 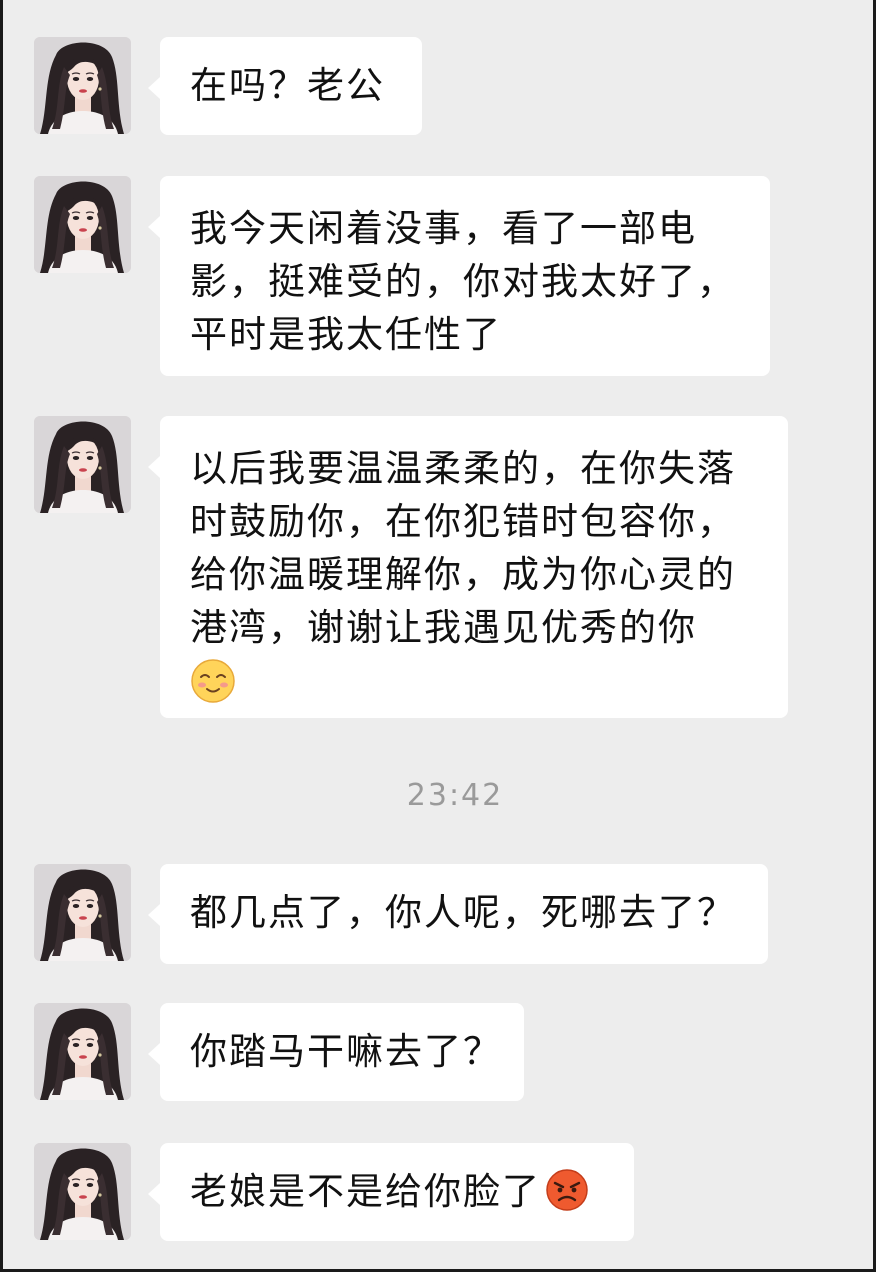 I want to click on message-text: 影，挺难受的，你对我太好了，, so click(x=463, y=281).